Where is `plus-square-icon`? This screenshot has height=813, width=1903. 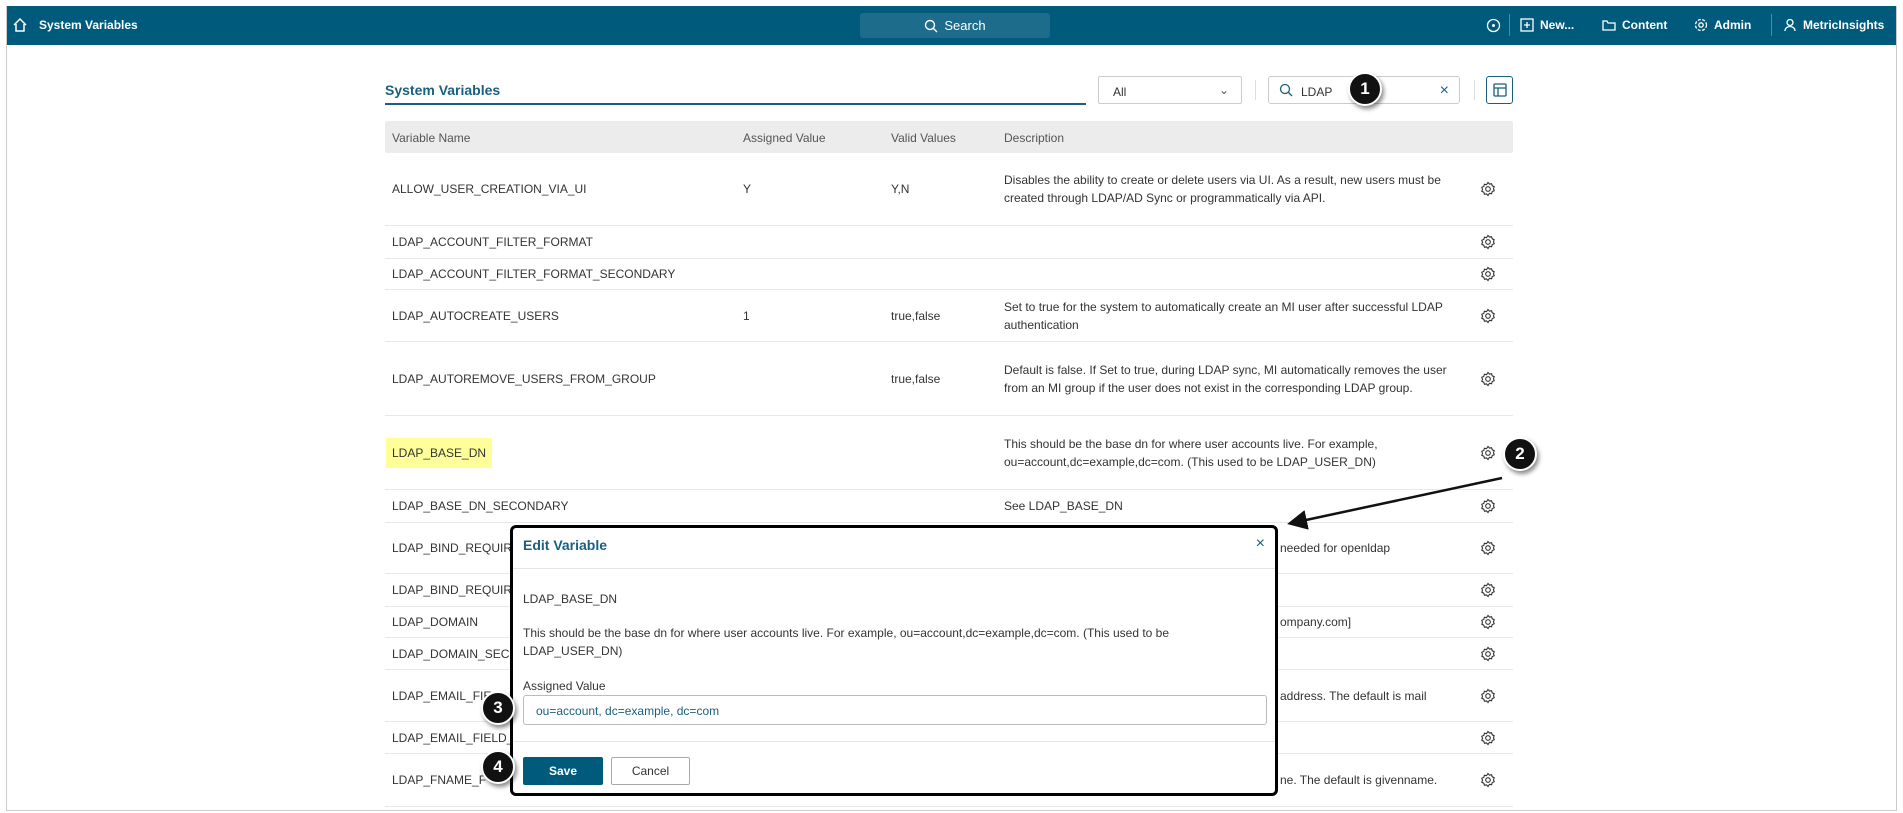 plus-square-icon is located at coordinates (1527, 25).